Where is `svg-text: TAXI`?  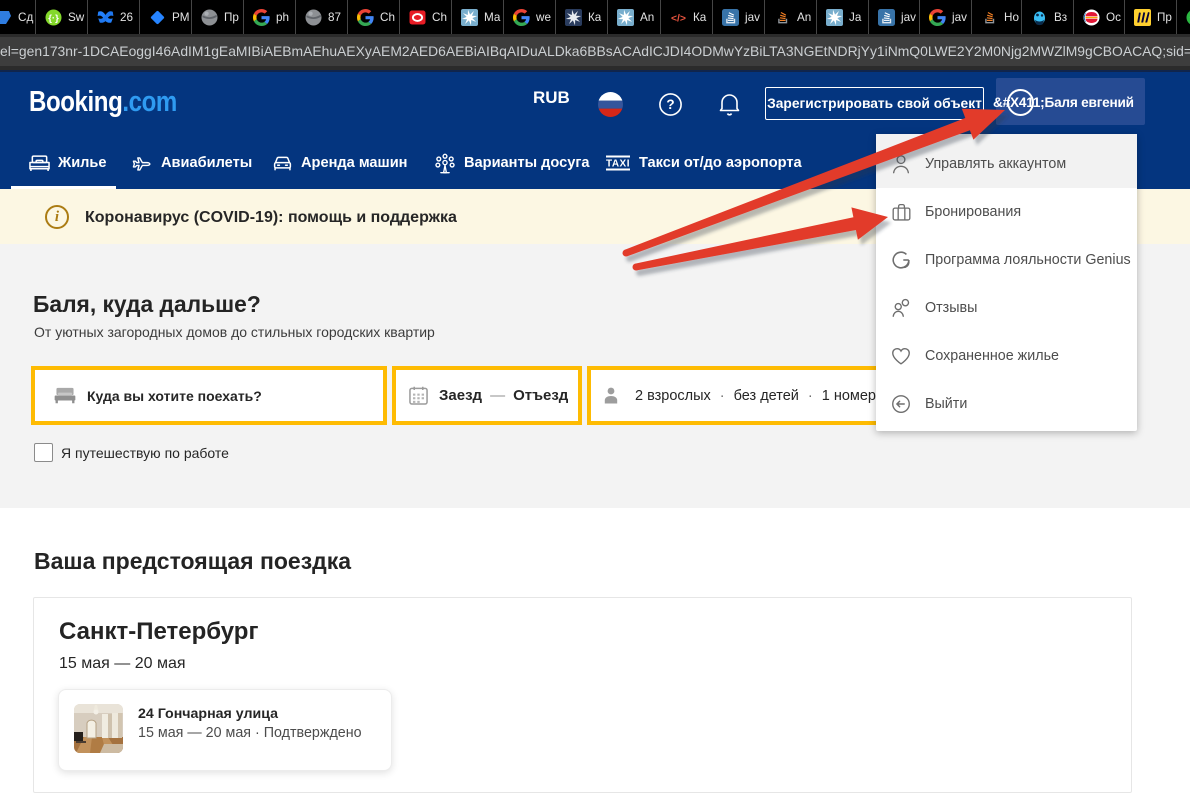
svg-text: TAXI is located at coordinates (618, 164).